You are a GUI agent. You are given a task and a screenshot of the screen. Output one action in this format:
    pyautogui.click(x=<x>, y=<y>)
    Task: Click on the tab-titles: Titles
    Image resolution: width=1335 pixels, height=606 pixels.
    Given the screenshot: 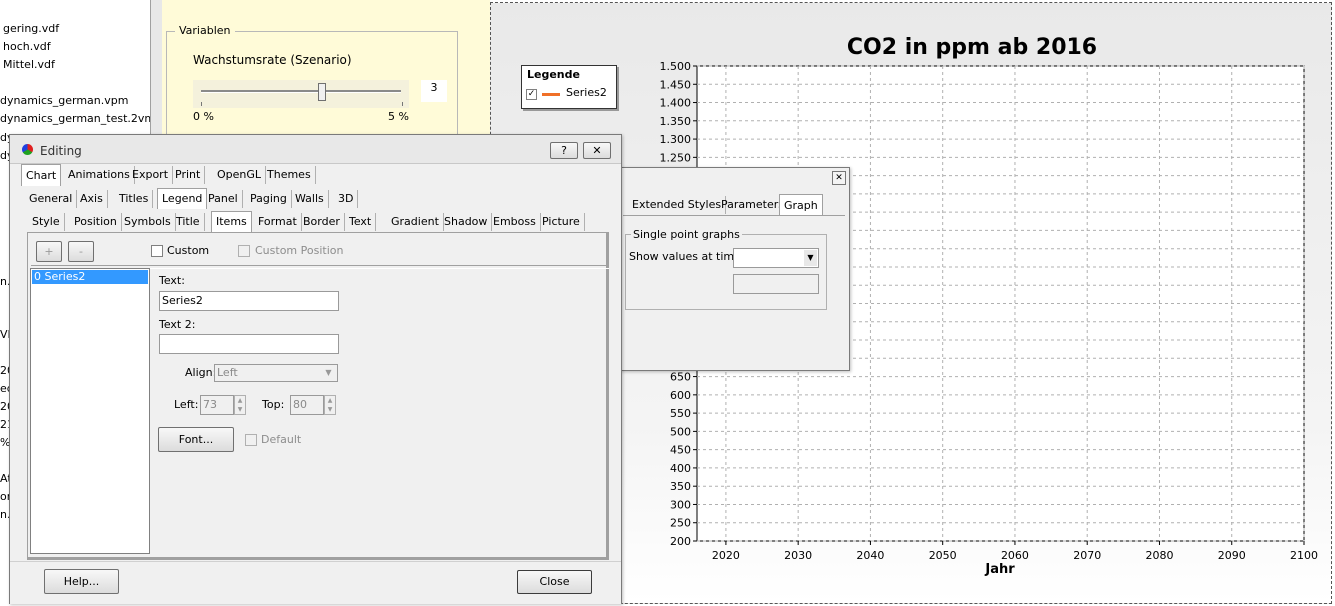 What is the action you would take?
    pyautogui.click(x=134, y=199)
    